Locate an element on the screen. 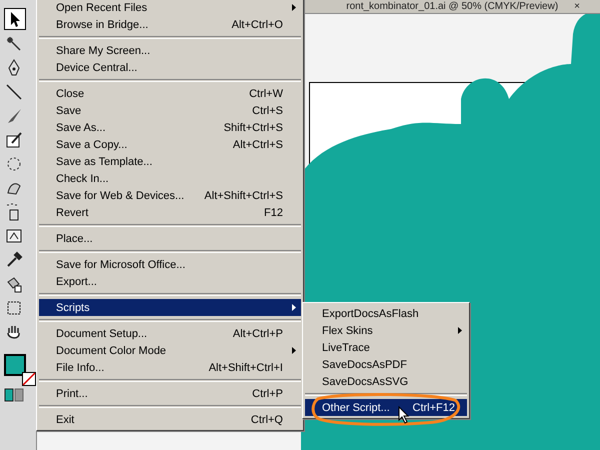 This screenshot has width=600, height=450. menu-item: SaveDocsAsSVG is located at coordinates (386, 381).